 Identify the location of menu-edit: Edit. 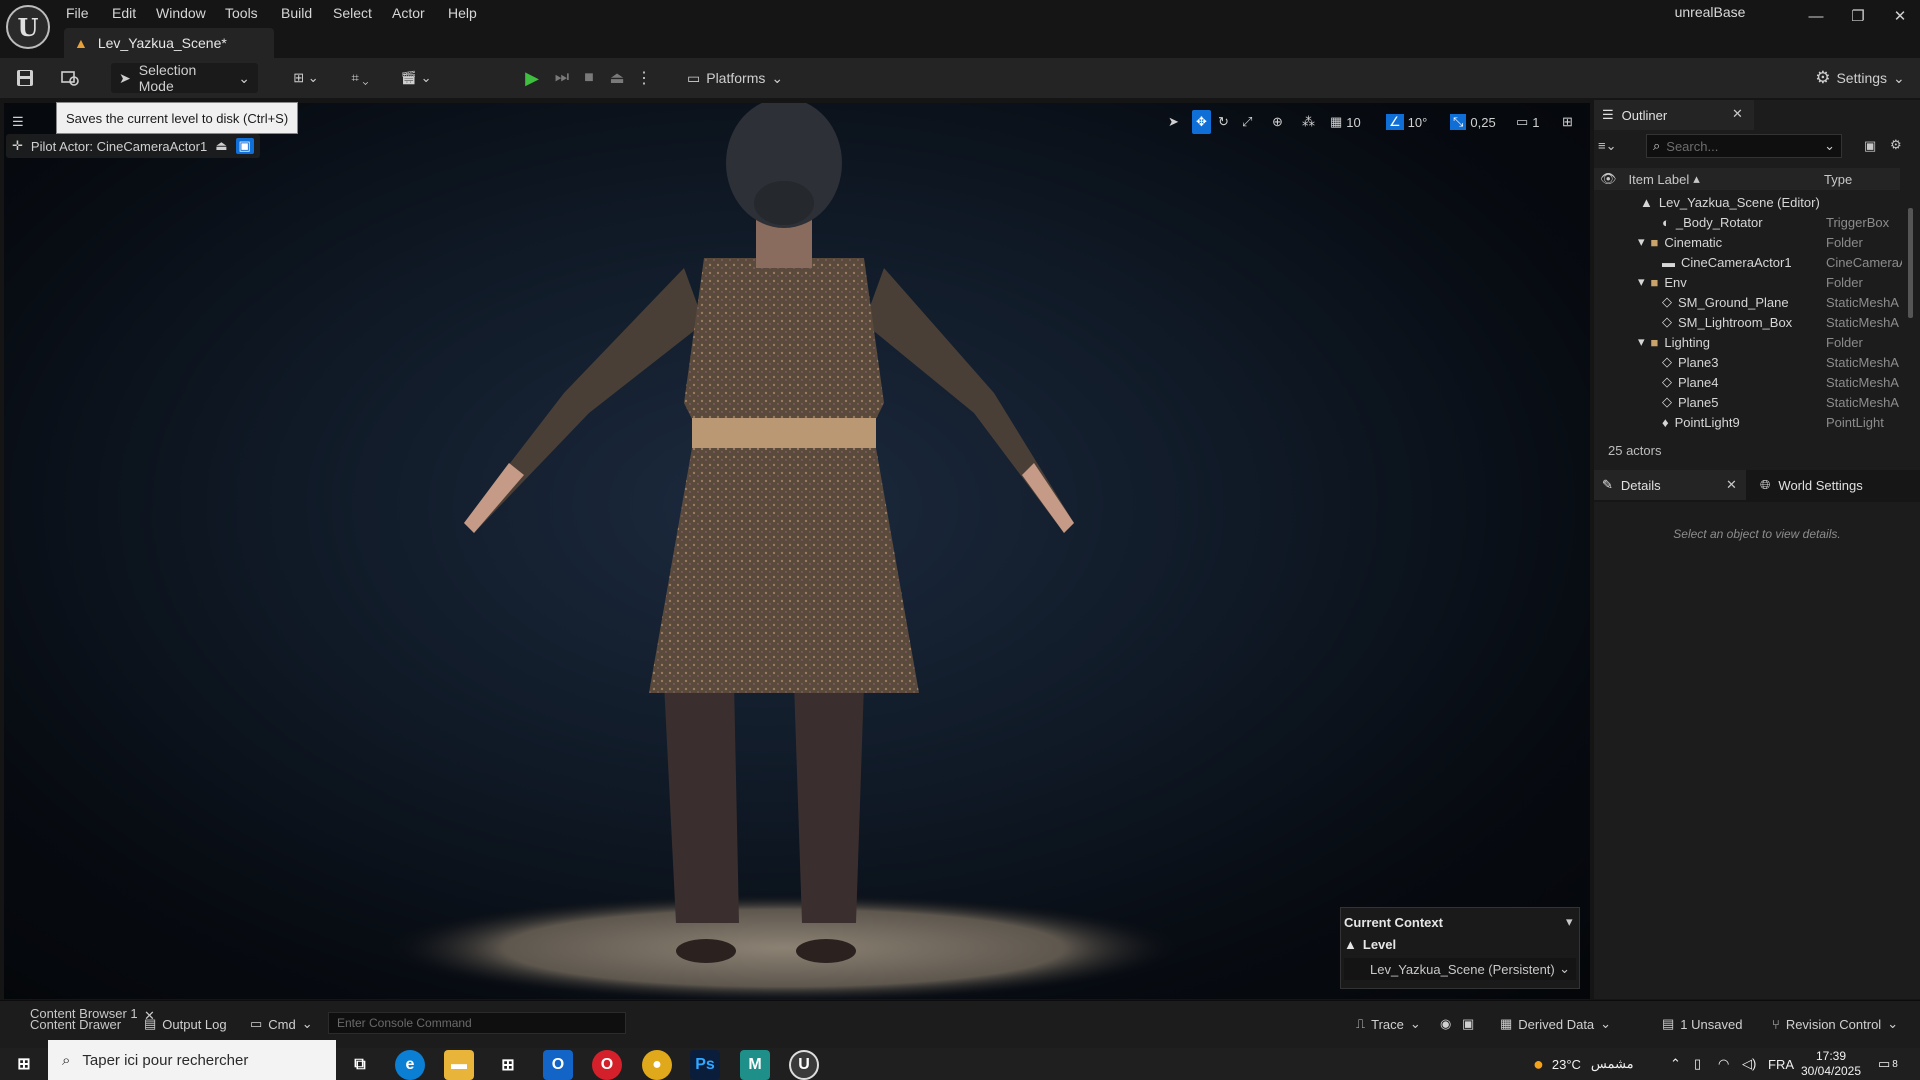
(124, 13).